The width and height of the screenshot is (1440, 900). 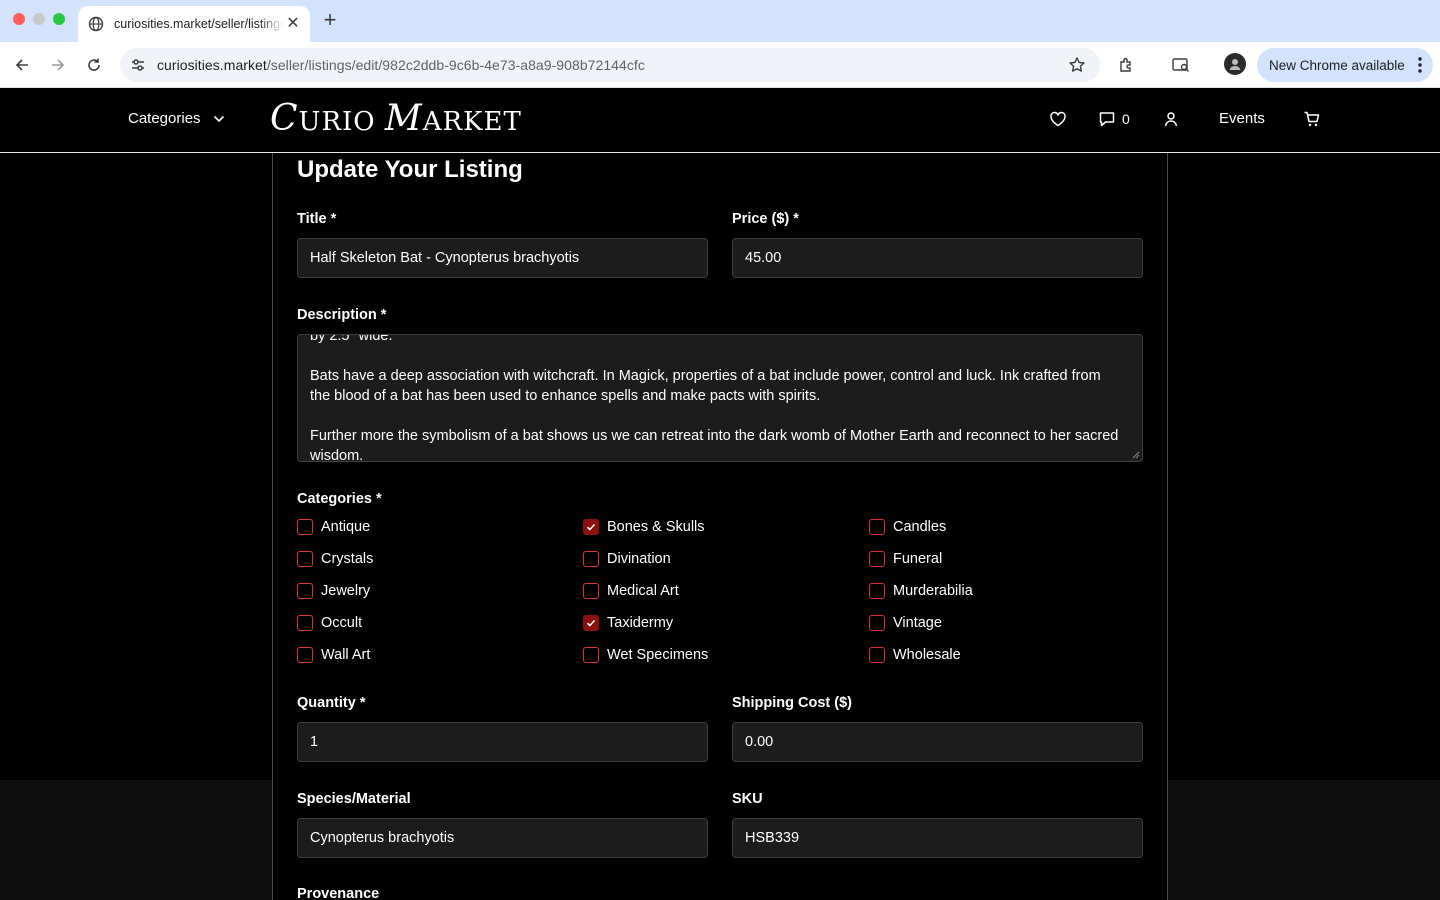 I want to click on category-option-label: Candles, so click(x=920, y=527).